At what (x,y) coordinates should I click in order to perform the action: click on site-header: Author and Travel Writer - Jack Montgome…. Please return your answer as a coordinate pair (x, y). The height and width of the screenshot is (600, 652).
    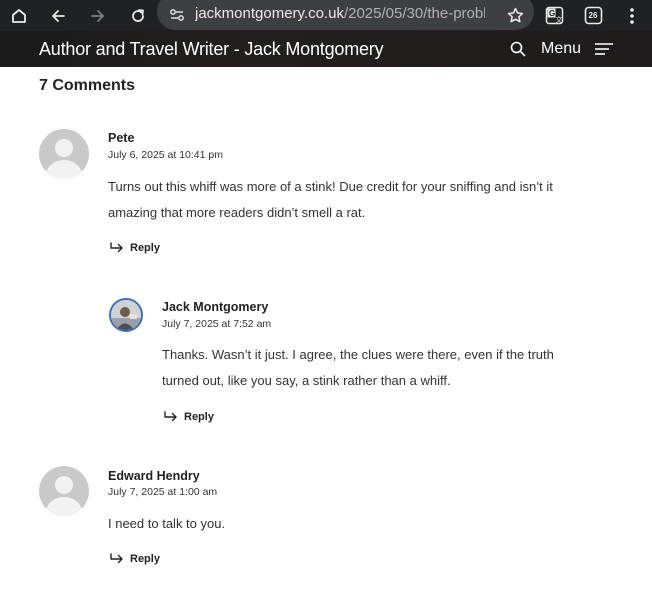
    Looking at the image, I should click on (326, 49).